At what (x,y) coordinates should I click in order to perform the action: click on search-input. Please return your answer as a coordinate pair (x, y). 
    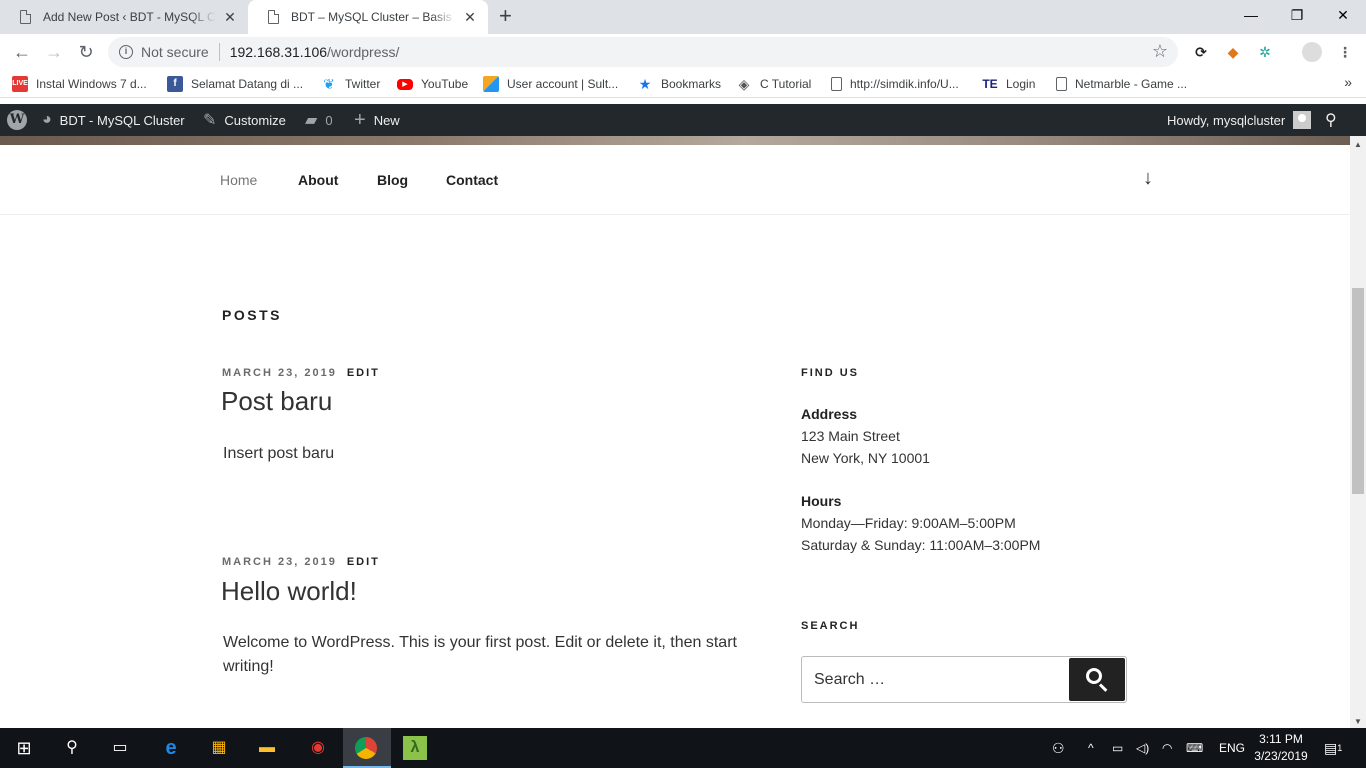
    Looking at the image, I should click on (935, 679).